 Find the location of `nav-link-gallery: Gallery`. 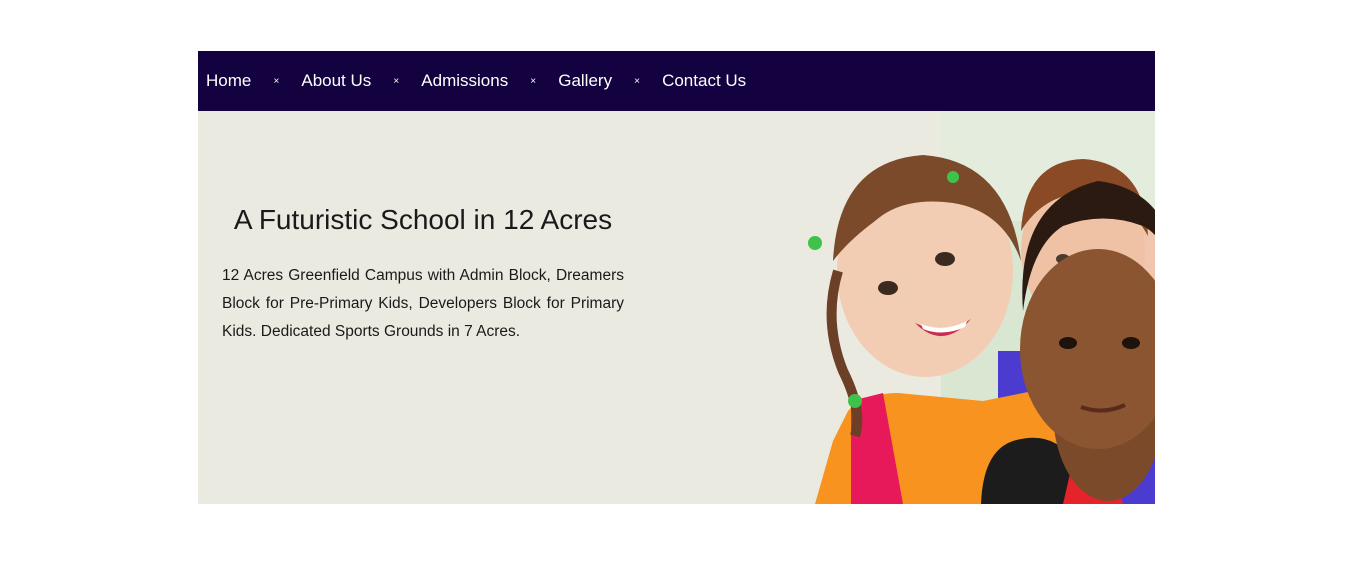

nav-link-gallery: Gallery is located at coordinates (585, 81).